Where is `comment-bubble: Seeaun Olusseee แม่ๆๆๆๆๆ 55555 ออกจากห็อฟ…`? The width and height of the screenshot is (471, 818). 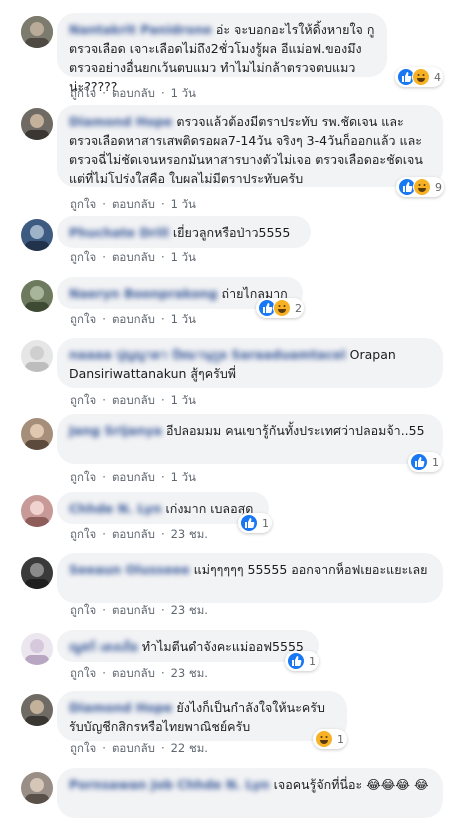
comment-bubble: Seeaun Olusseee แม่ๆๆๆๆๆ 55555 ออกจากห็อฟ… is located at coordinates (250, 578).